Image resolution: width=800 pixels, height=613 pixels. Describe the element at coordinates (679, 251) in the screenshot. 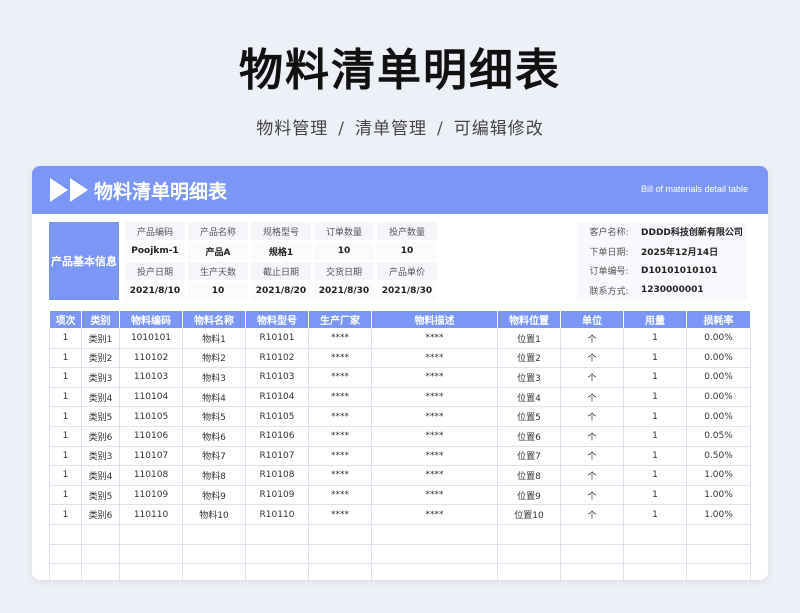

I see `customer-field-value: 2025年12月14日` at that location.